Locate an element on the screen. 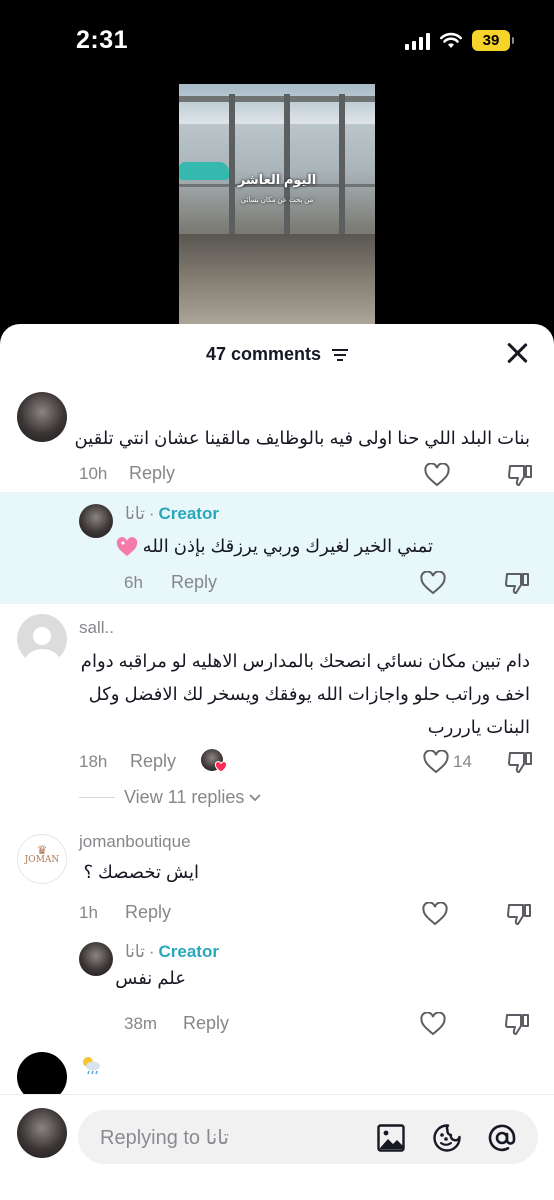  comment-text: تمني الخير لغيرك وربي يرزقك بإذن الله is located at coordinates (273, 546).